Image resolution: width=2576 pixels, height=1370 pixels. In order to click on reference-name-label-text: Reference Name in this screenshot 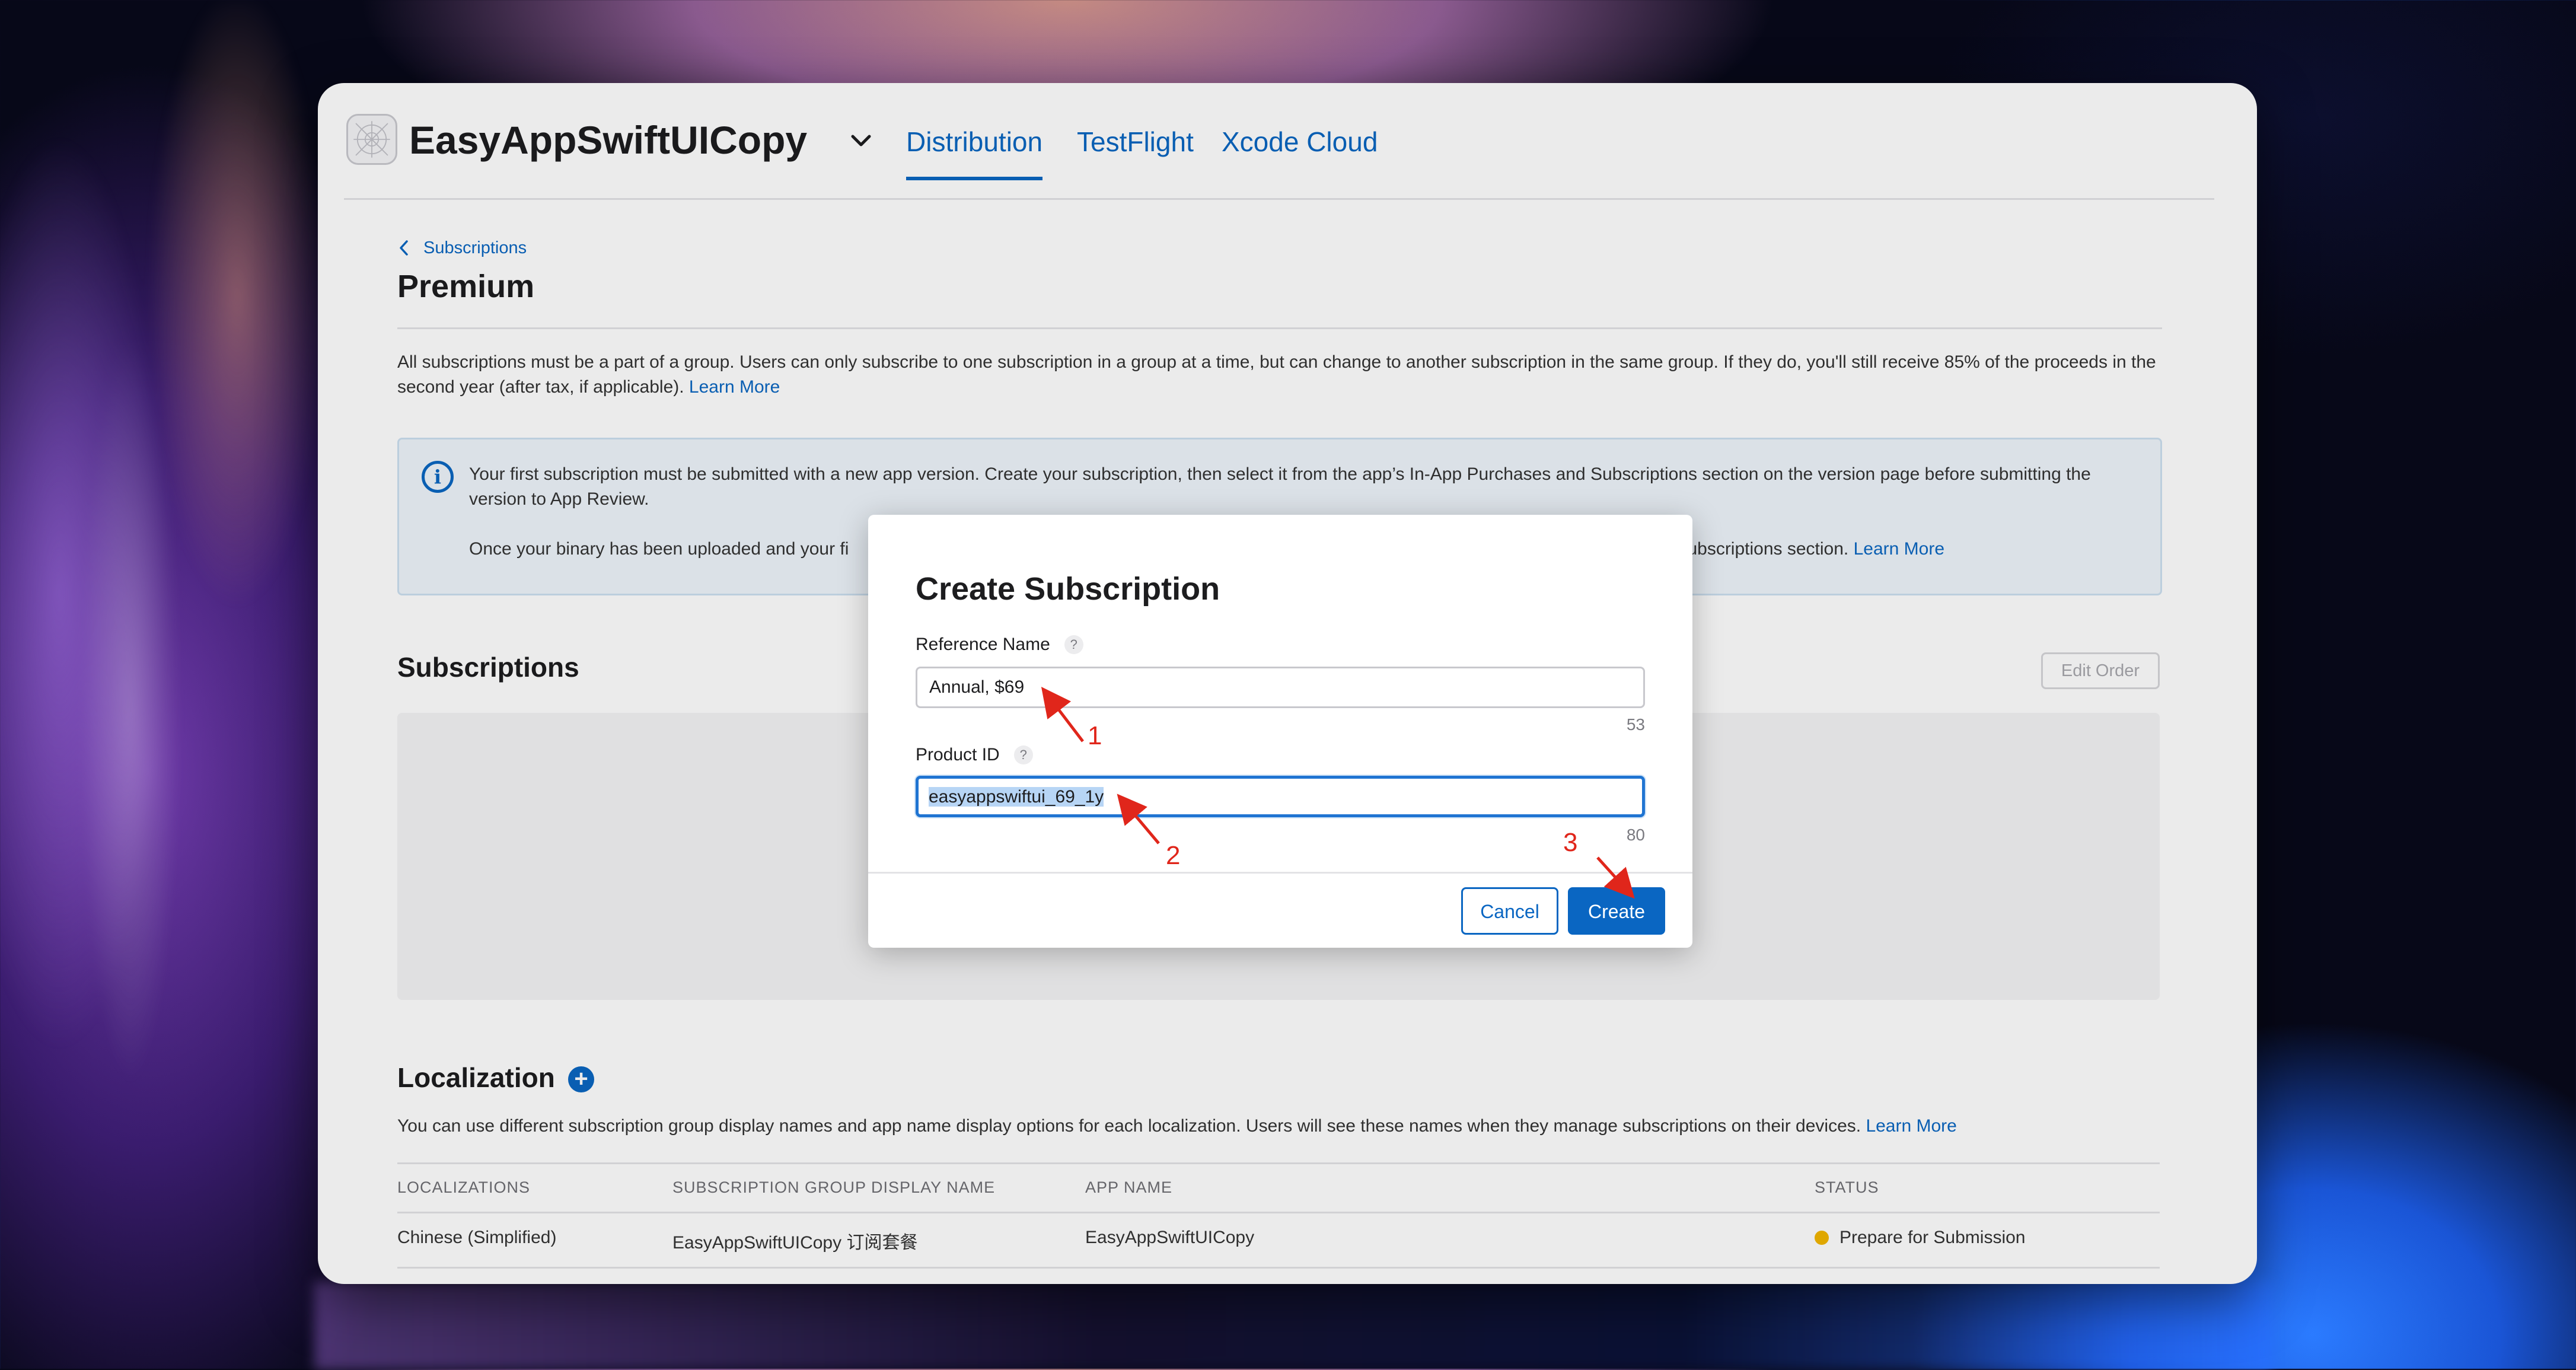, I will do `click(983, 644)`.